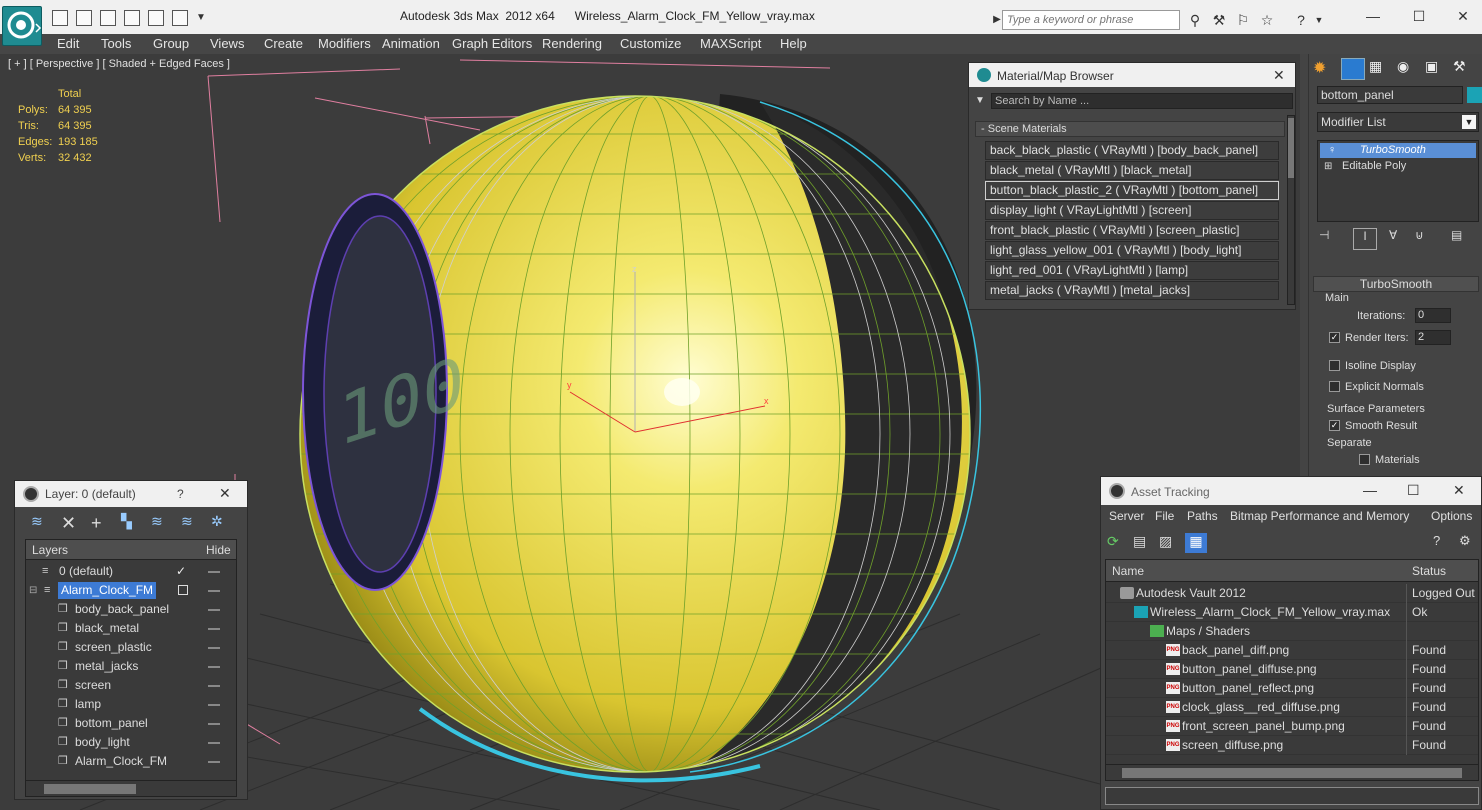 This screenshot has height=810, width=1482. I want to click on render-iters-spinner: 2, so click(1433, 337).